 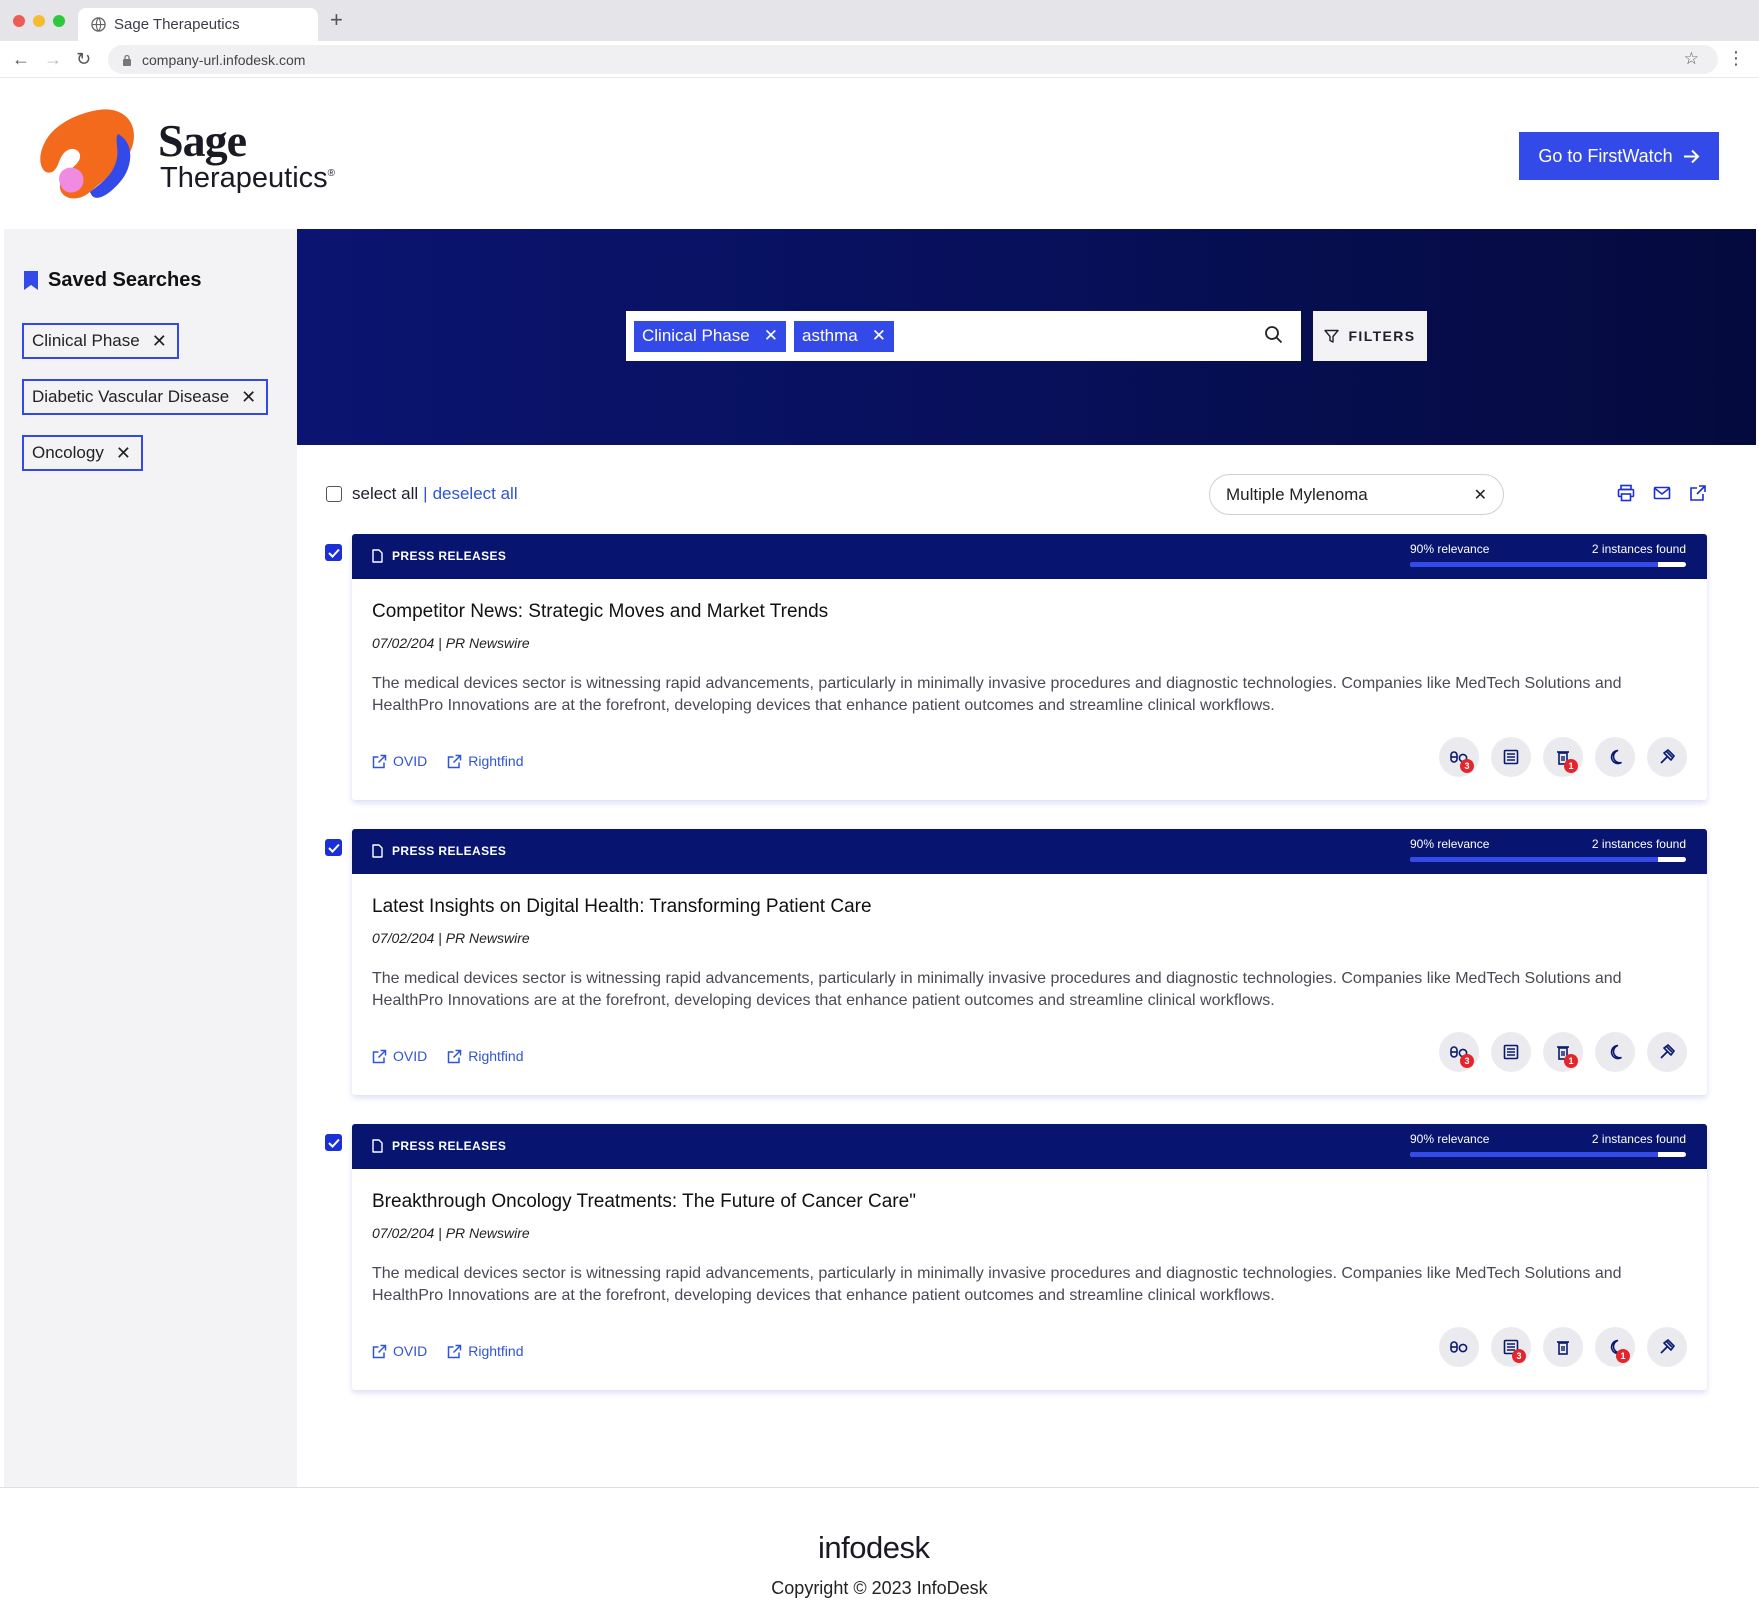 I want to click on new-tab-icon: +, so click(x=336, y=20).